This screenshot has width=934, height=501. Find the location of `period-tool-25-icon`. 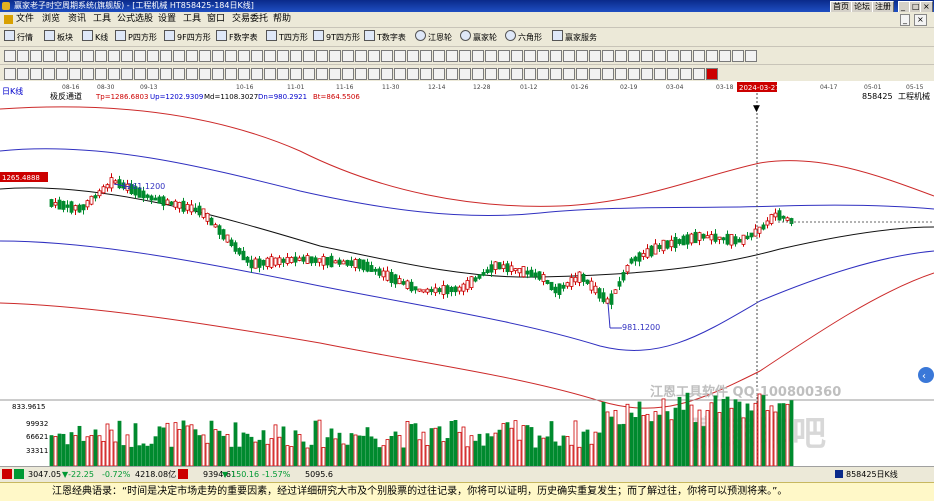

period-tool-25-icon is located at coordinates (322, 74).